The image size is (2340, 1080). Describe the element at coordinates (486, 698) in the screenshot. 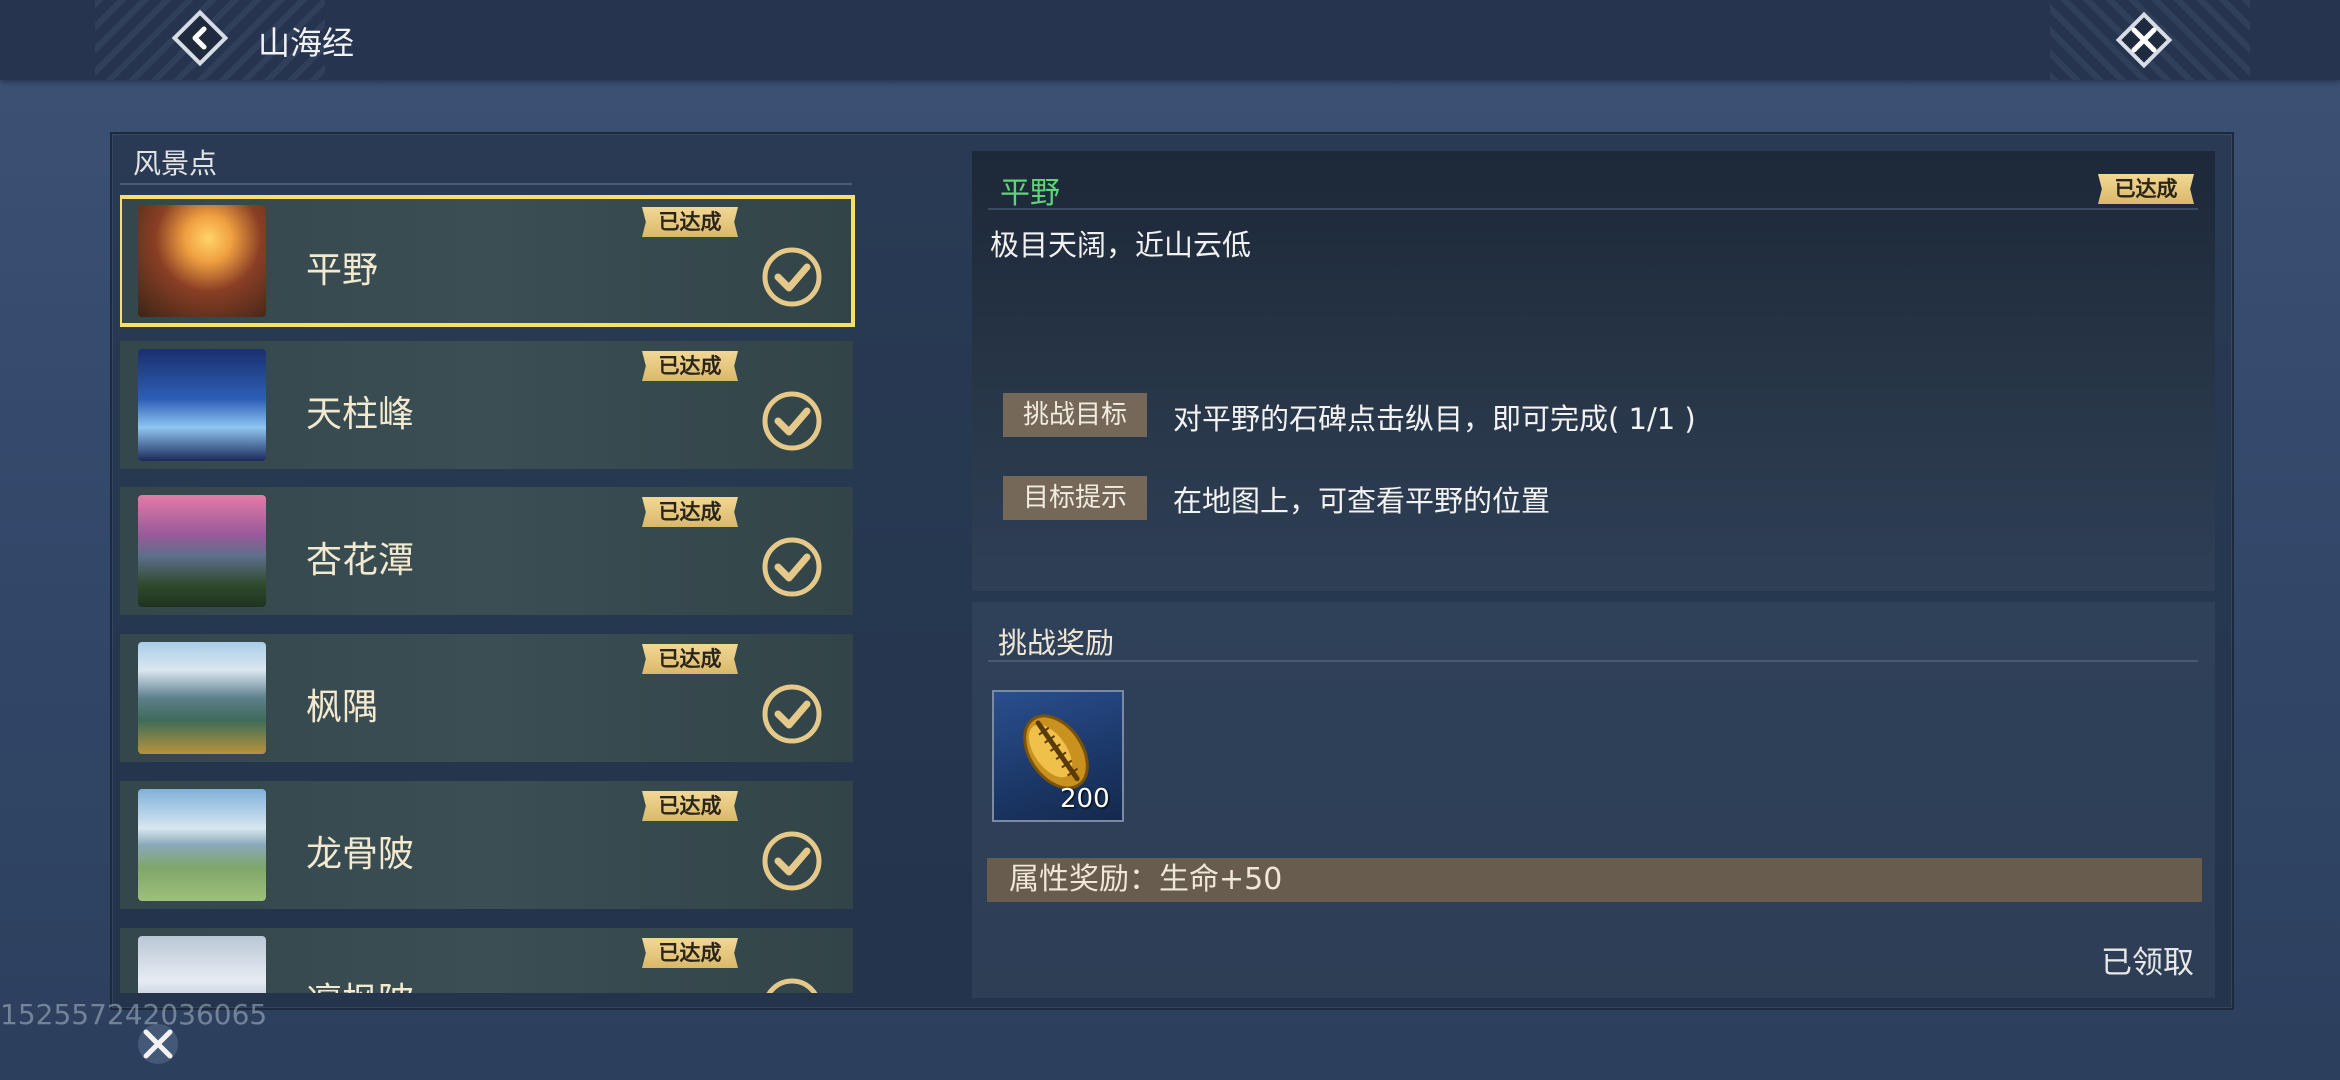

I see `list-item-fengyu: 枫隅 已达成` at that location.